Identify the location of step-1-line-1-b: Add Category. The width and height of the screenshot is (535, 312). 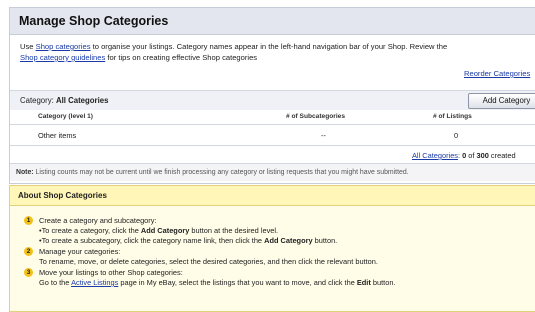
(165, 230).